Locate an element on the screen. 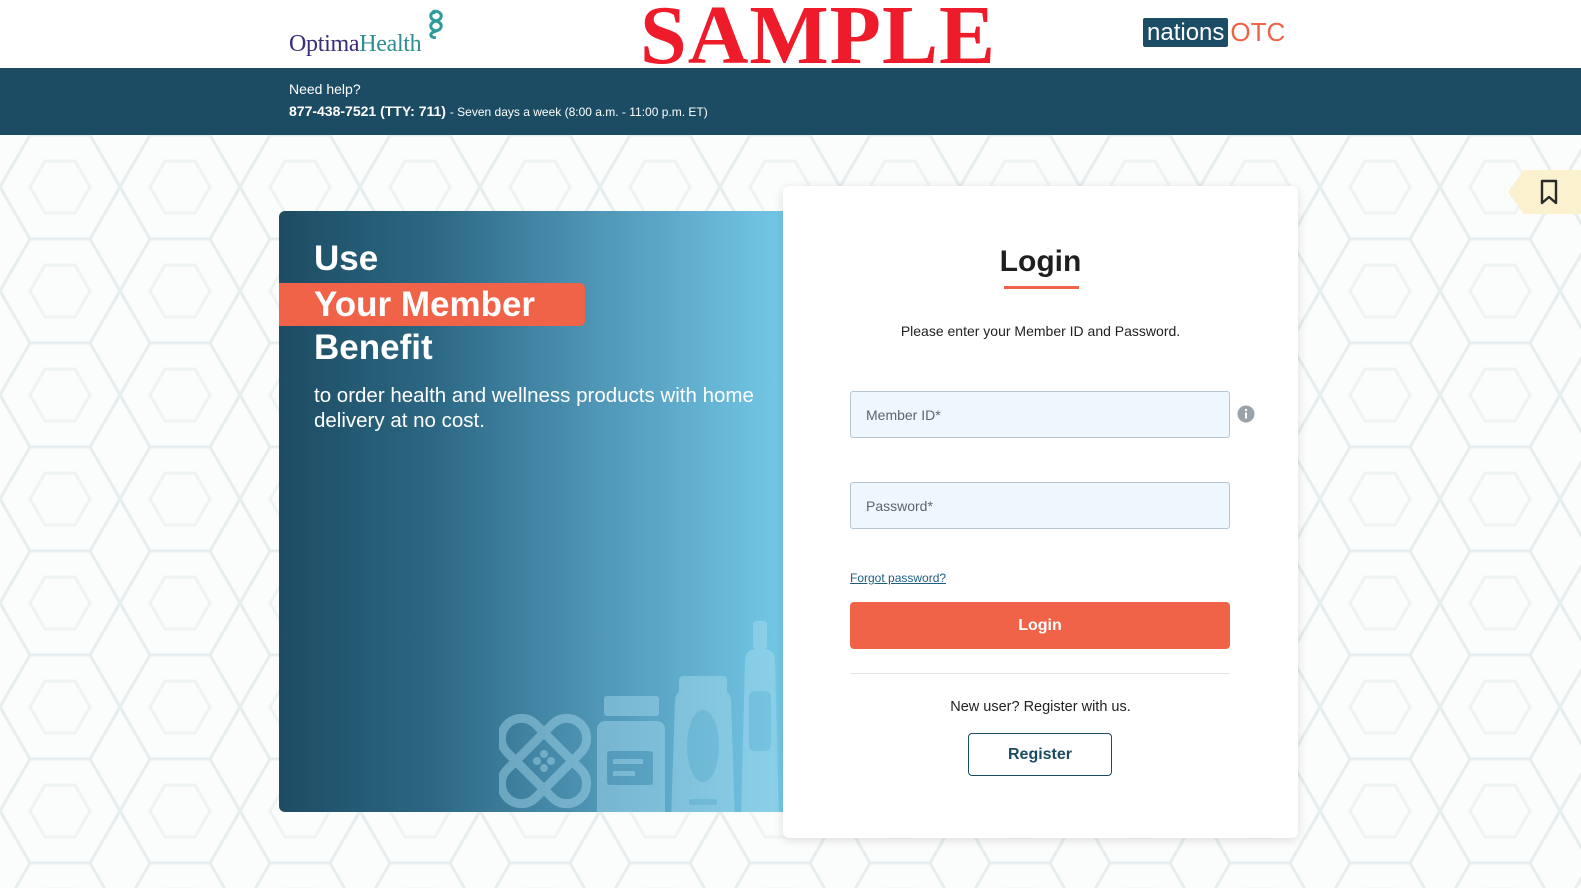 Image resolution: width=1581 pixels, height=888 pixels. help-phone: 877-438-7521 (TTY: 711) is located at coordinates (367, 111).